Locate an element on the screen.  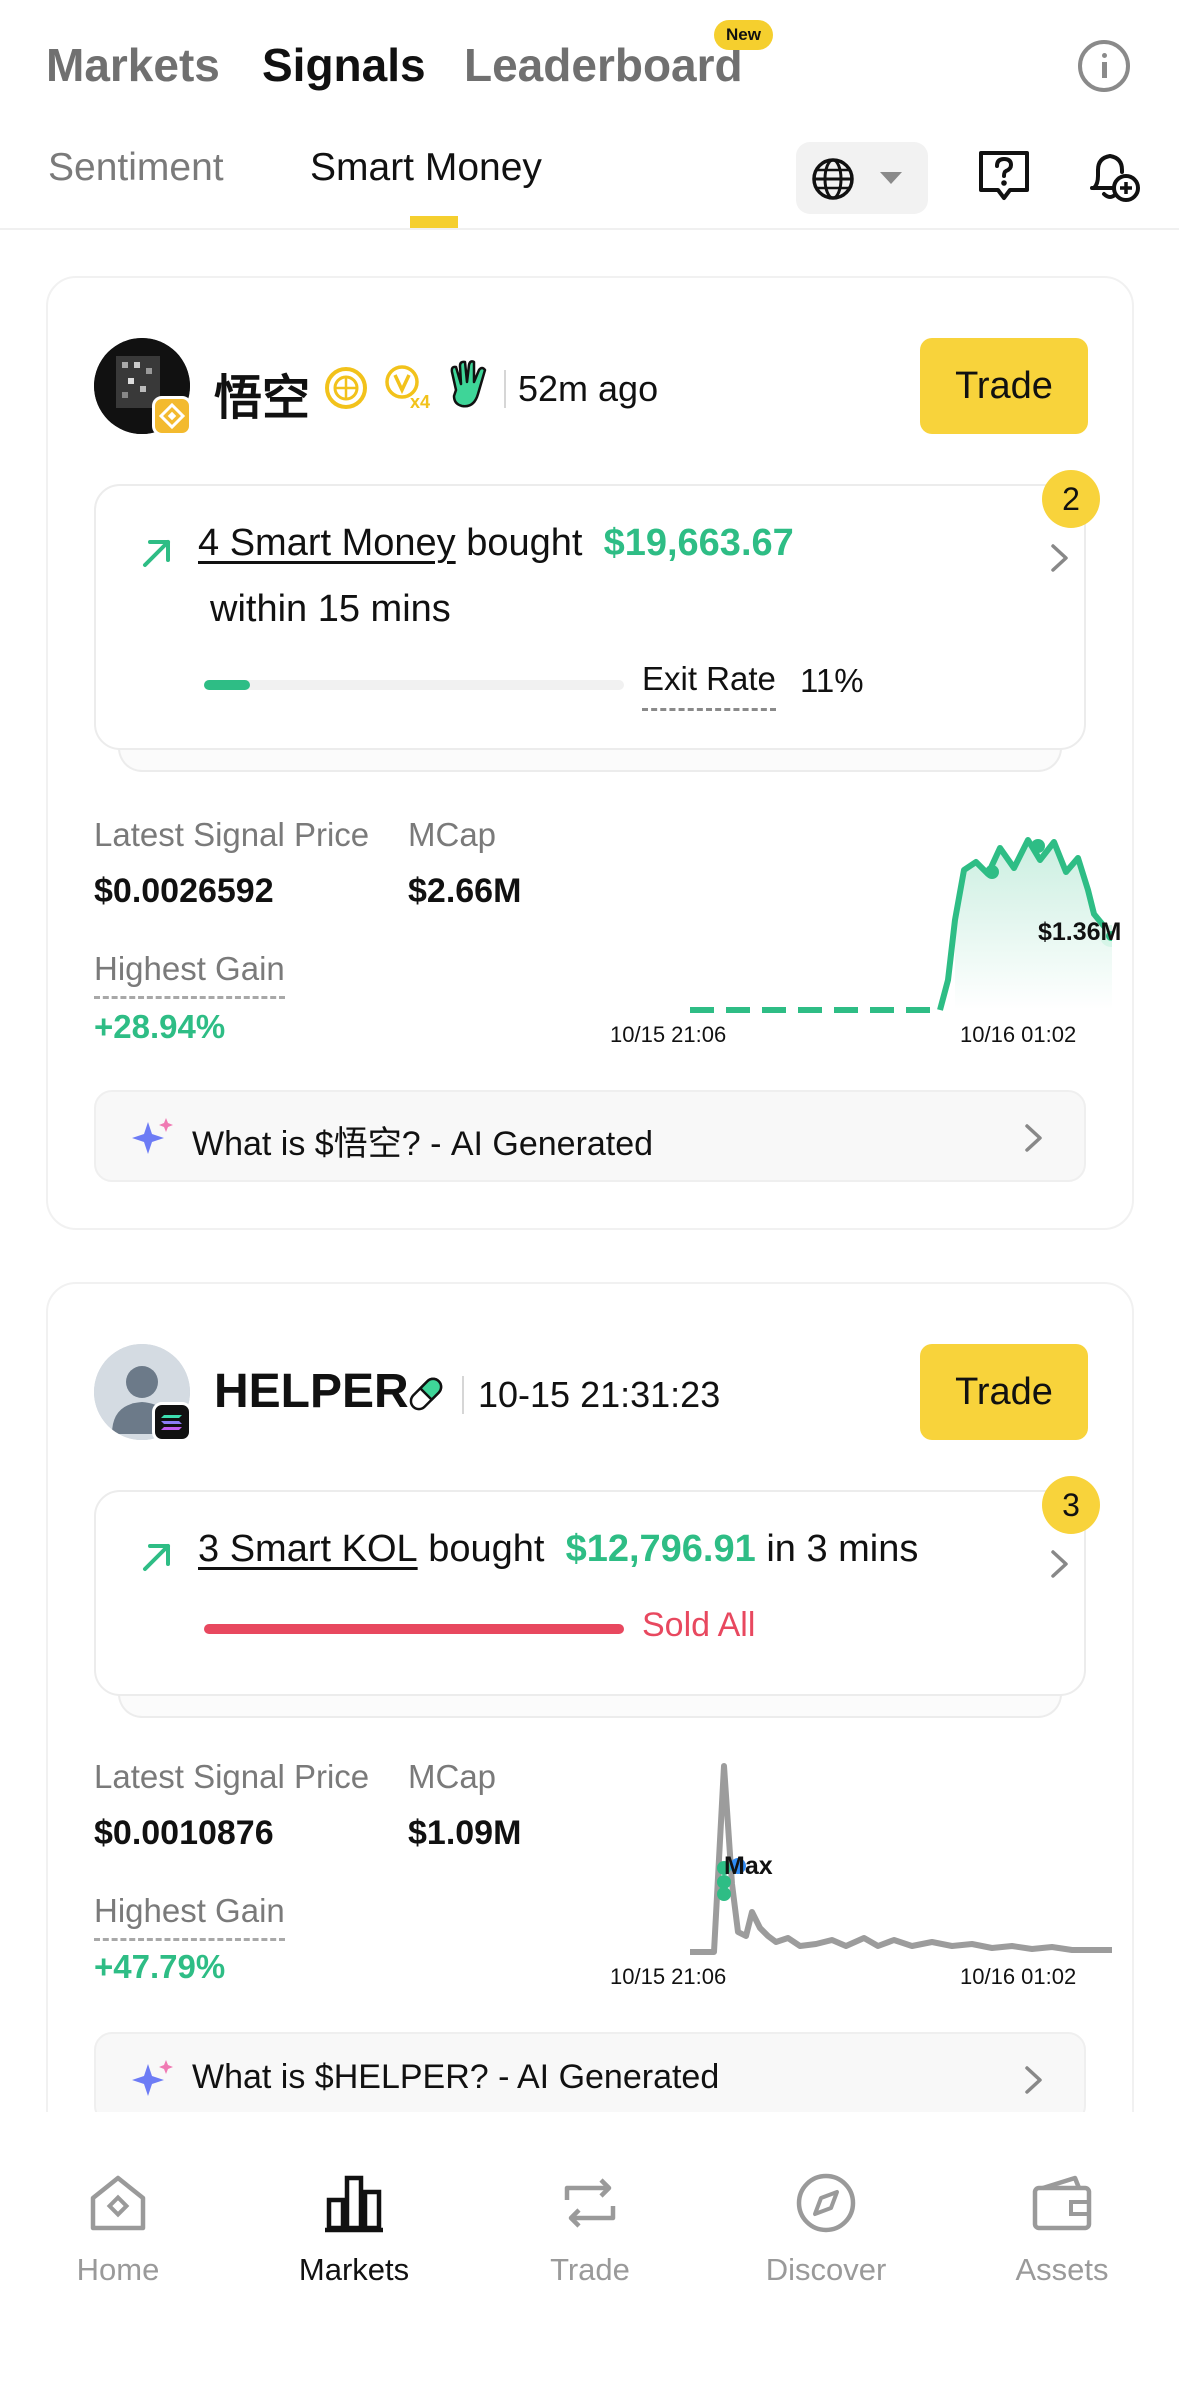
home-icon is located at coordinates (118, 2203).